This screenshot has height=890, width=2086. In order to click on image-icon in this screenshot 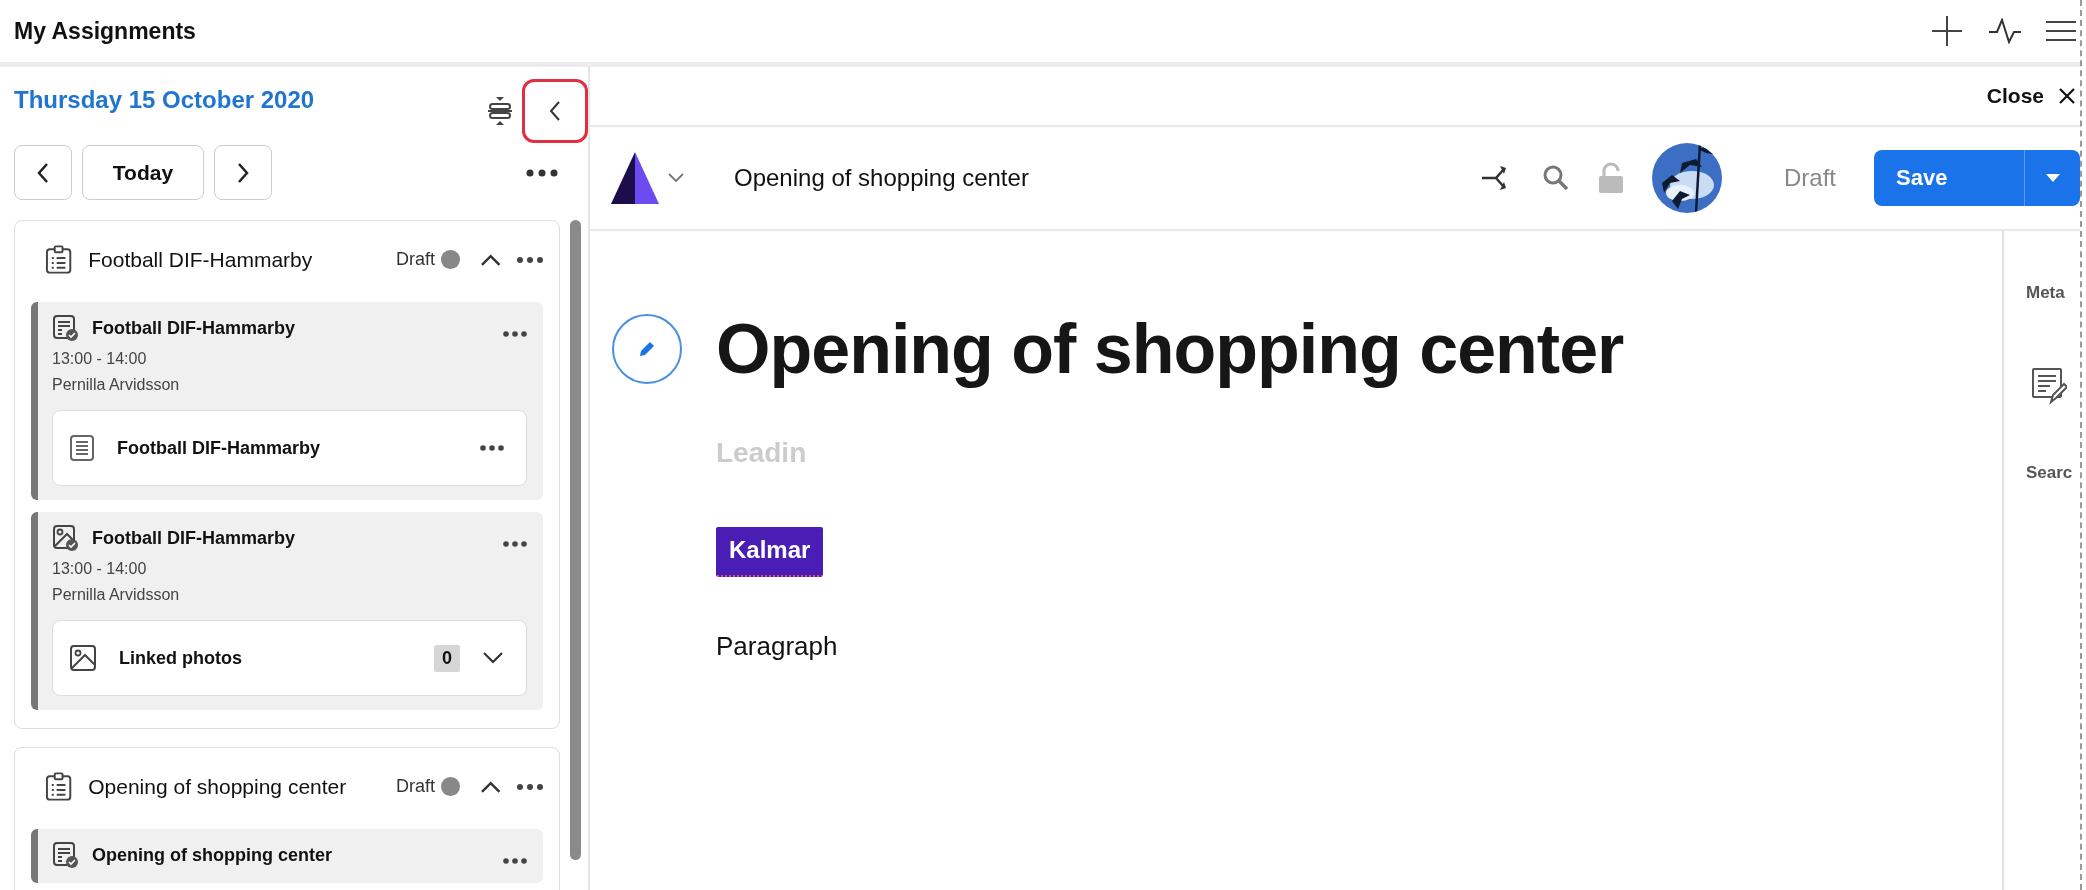, I will do `click(83, 658)`.